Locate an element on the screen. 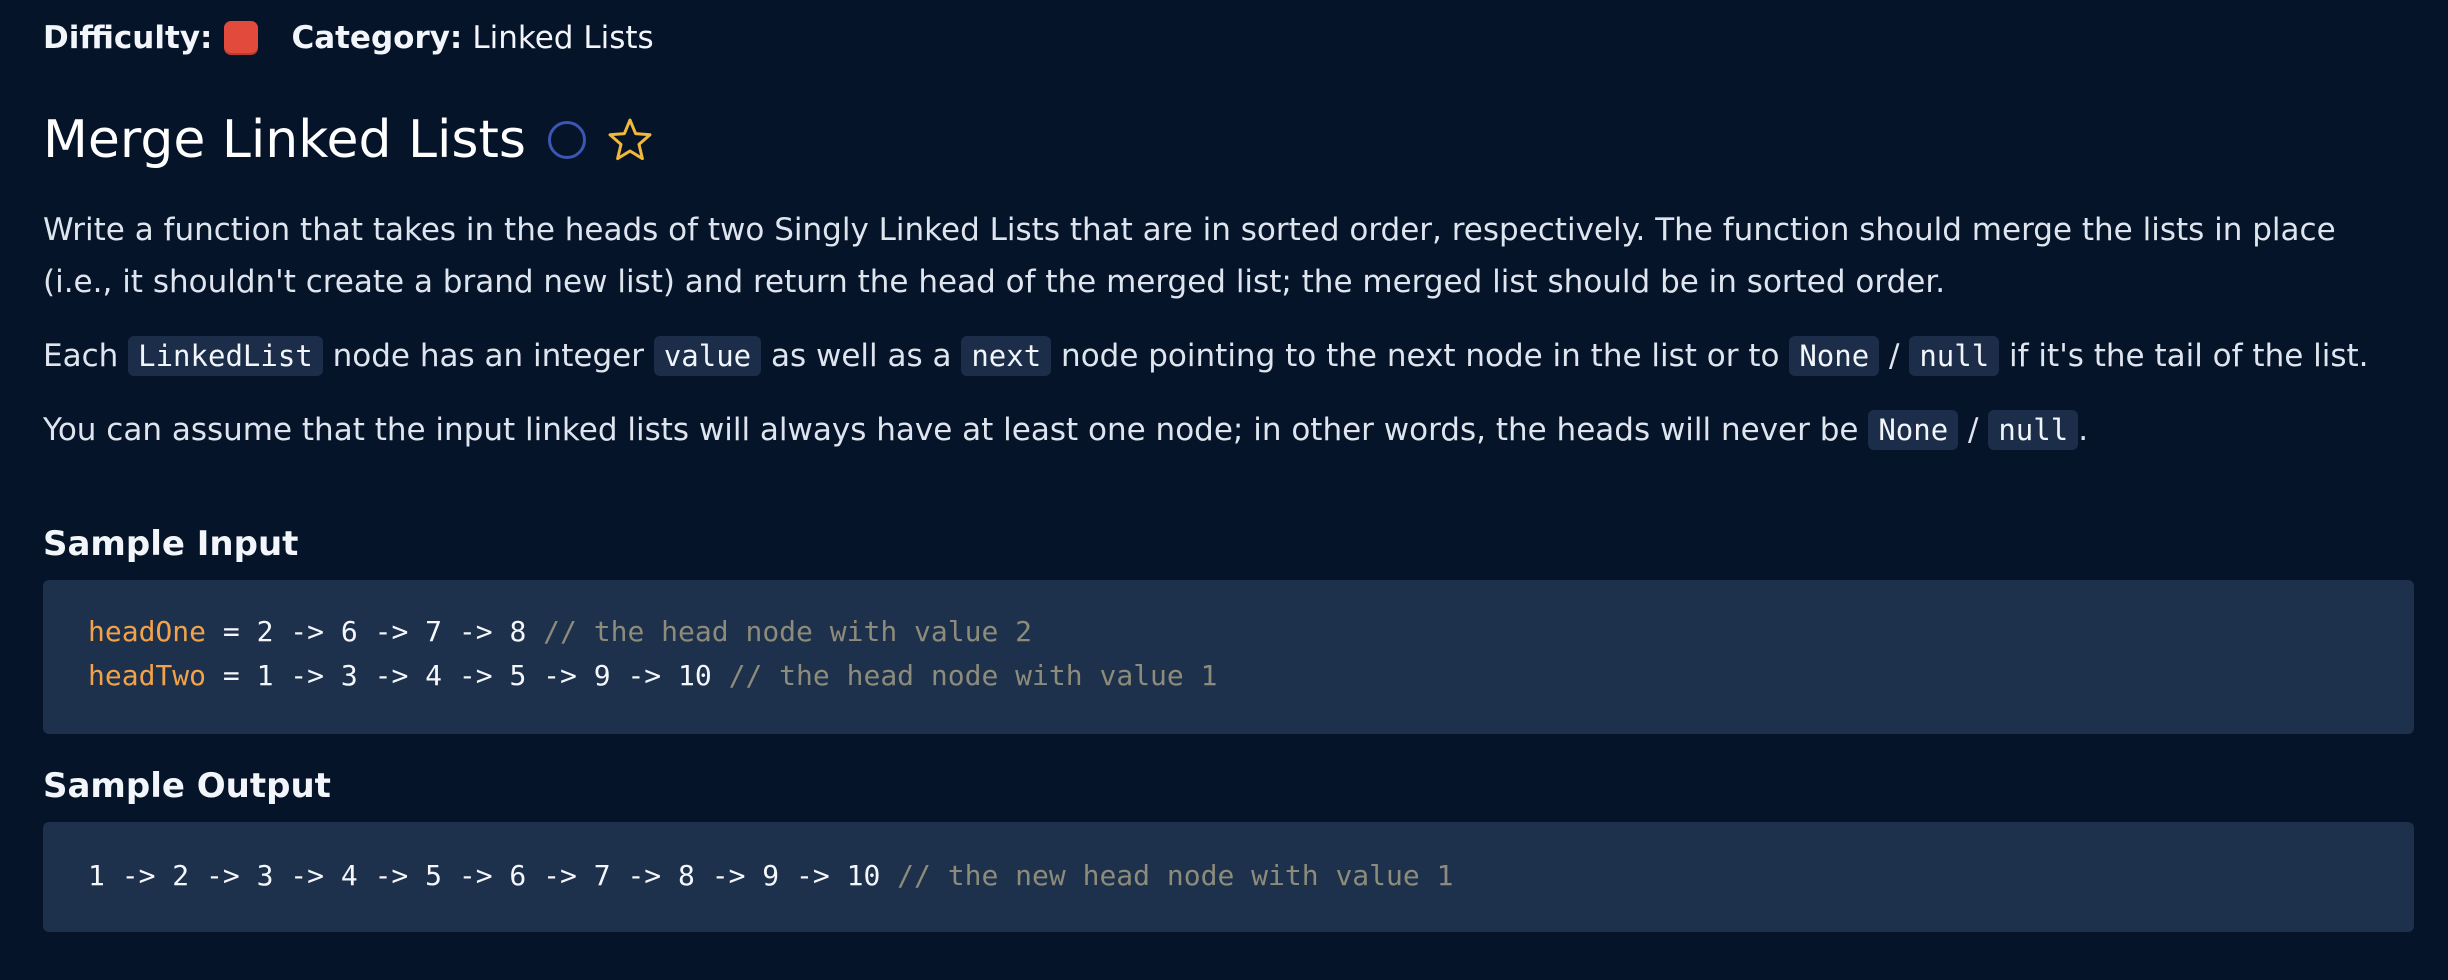  title-row: Merge Linked Lists is located at coordinates (348, 140).